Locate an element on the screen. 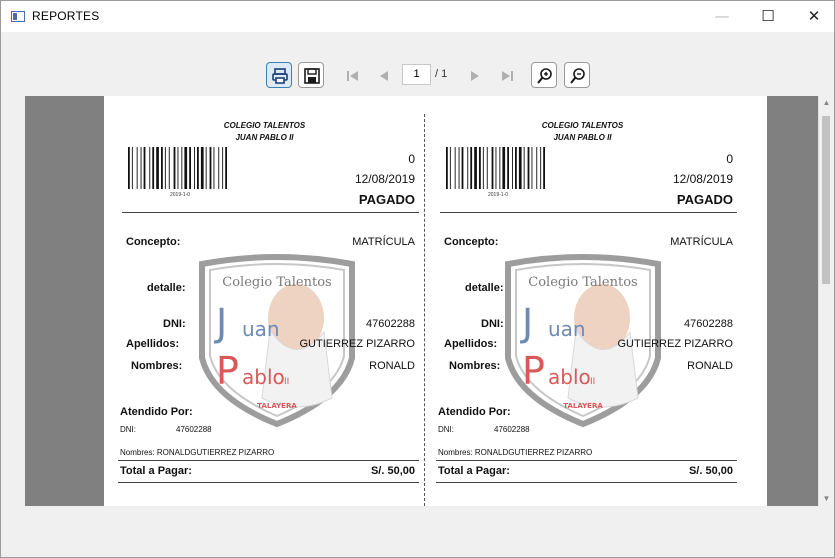 The width and height of the screenshot is (835, 558). floppy-disk-icon is located at coordinates (312, 76).